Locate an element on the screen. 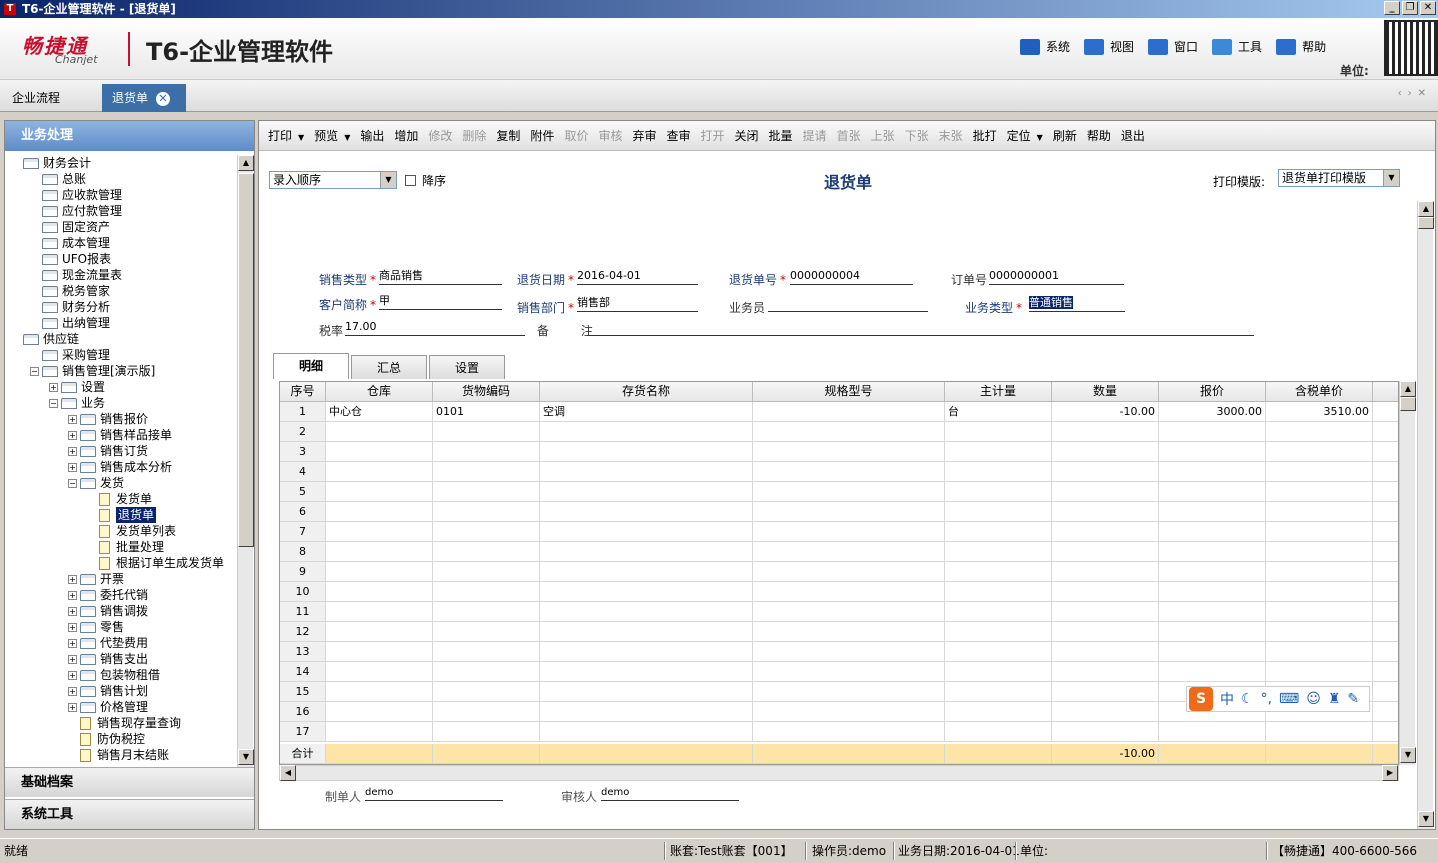 The width and height of the screenshot is (1438, 863). tree-node: 税务管家 is located at coordinates (70, 291).